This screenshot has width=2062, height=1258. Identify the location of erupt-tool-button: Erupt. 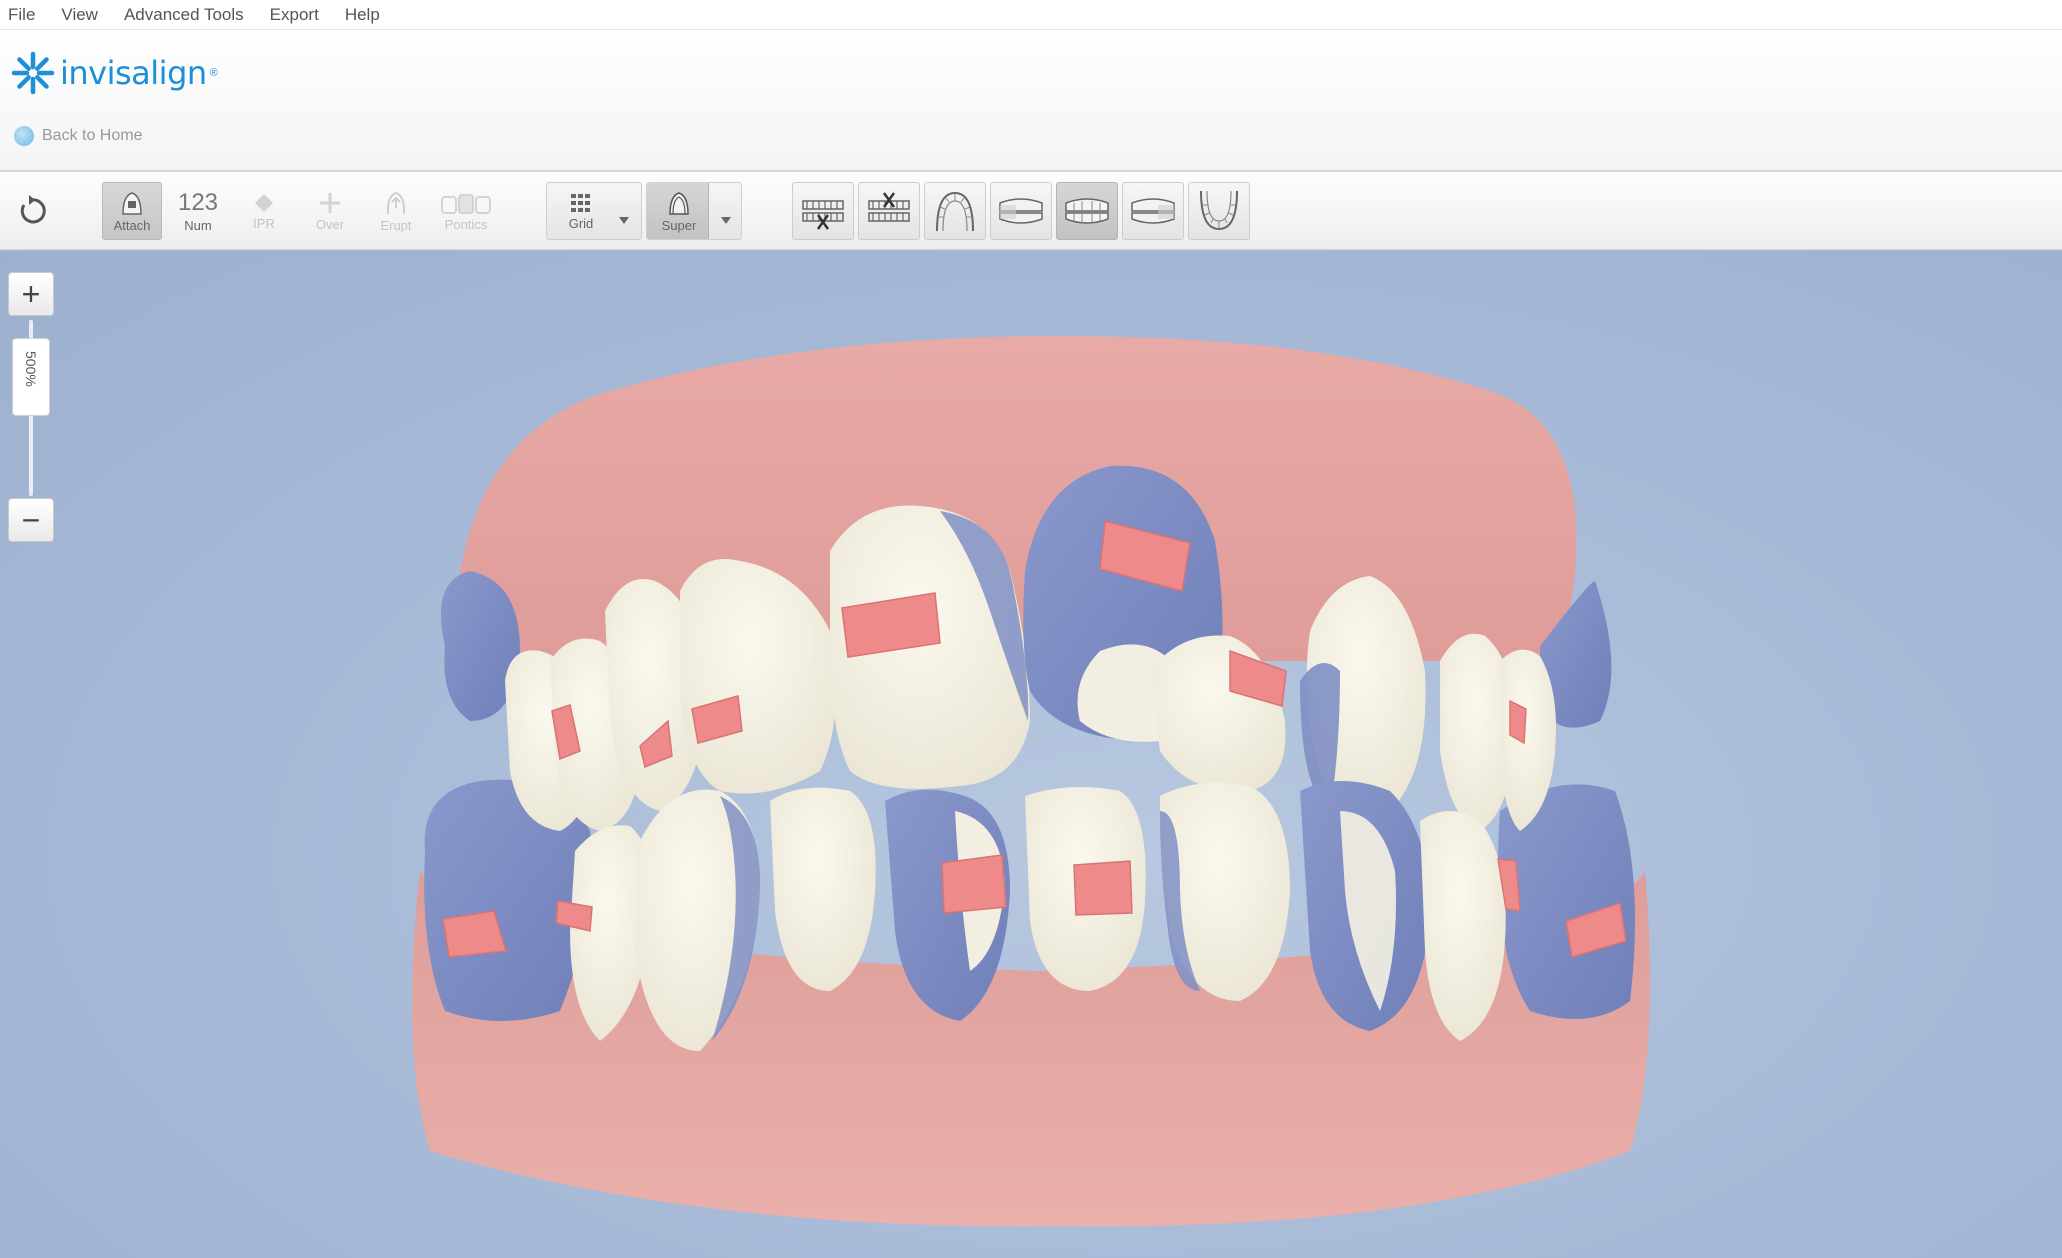
(396, 211).